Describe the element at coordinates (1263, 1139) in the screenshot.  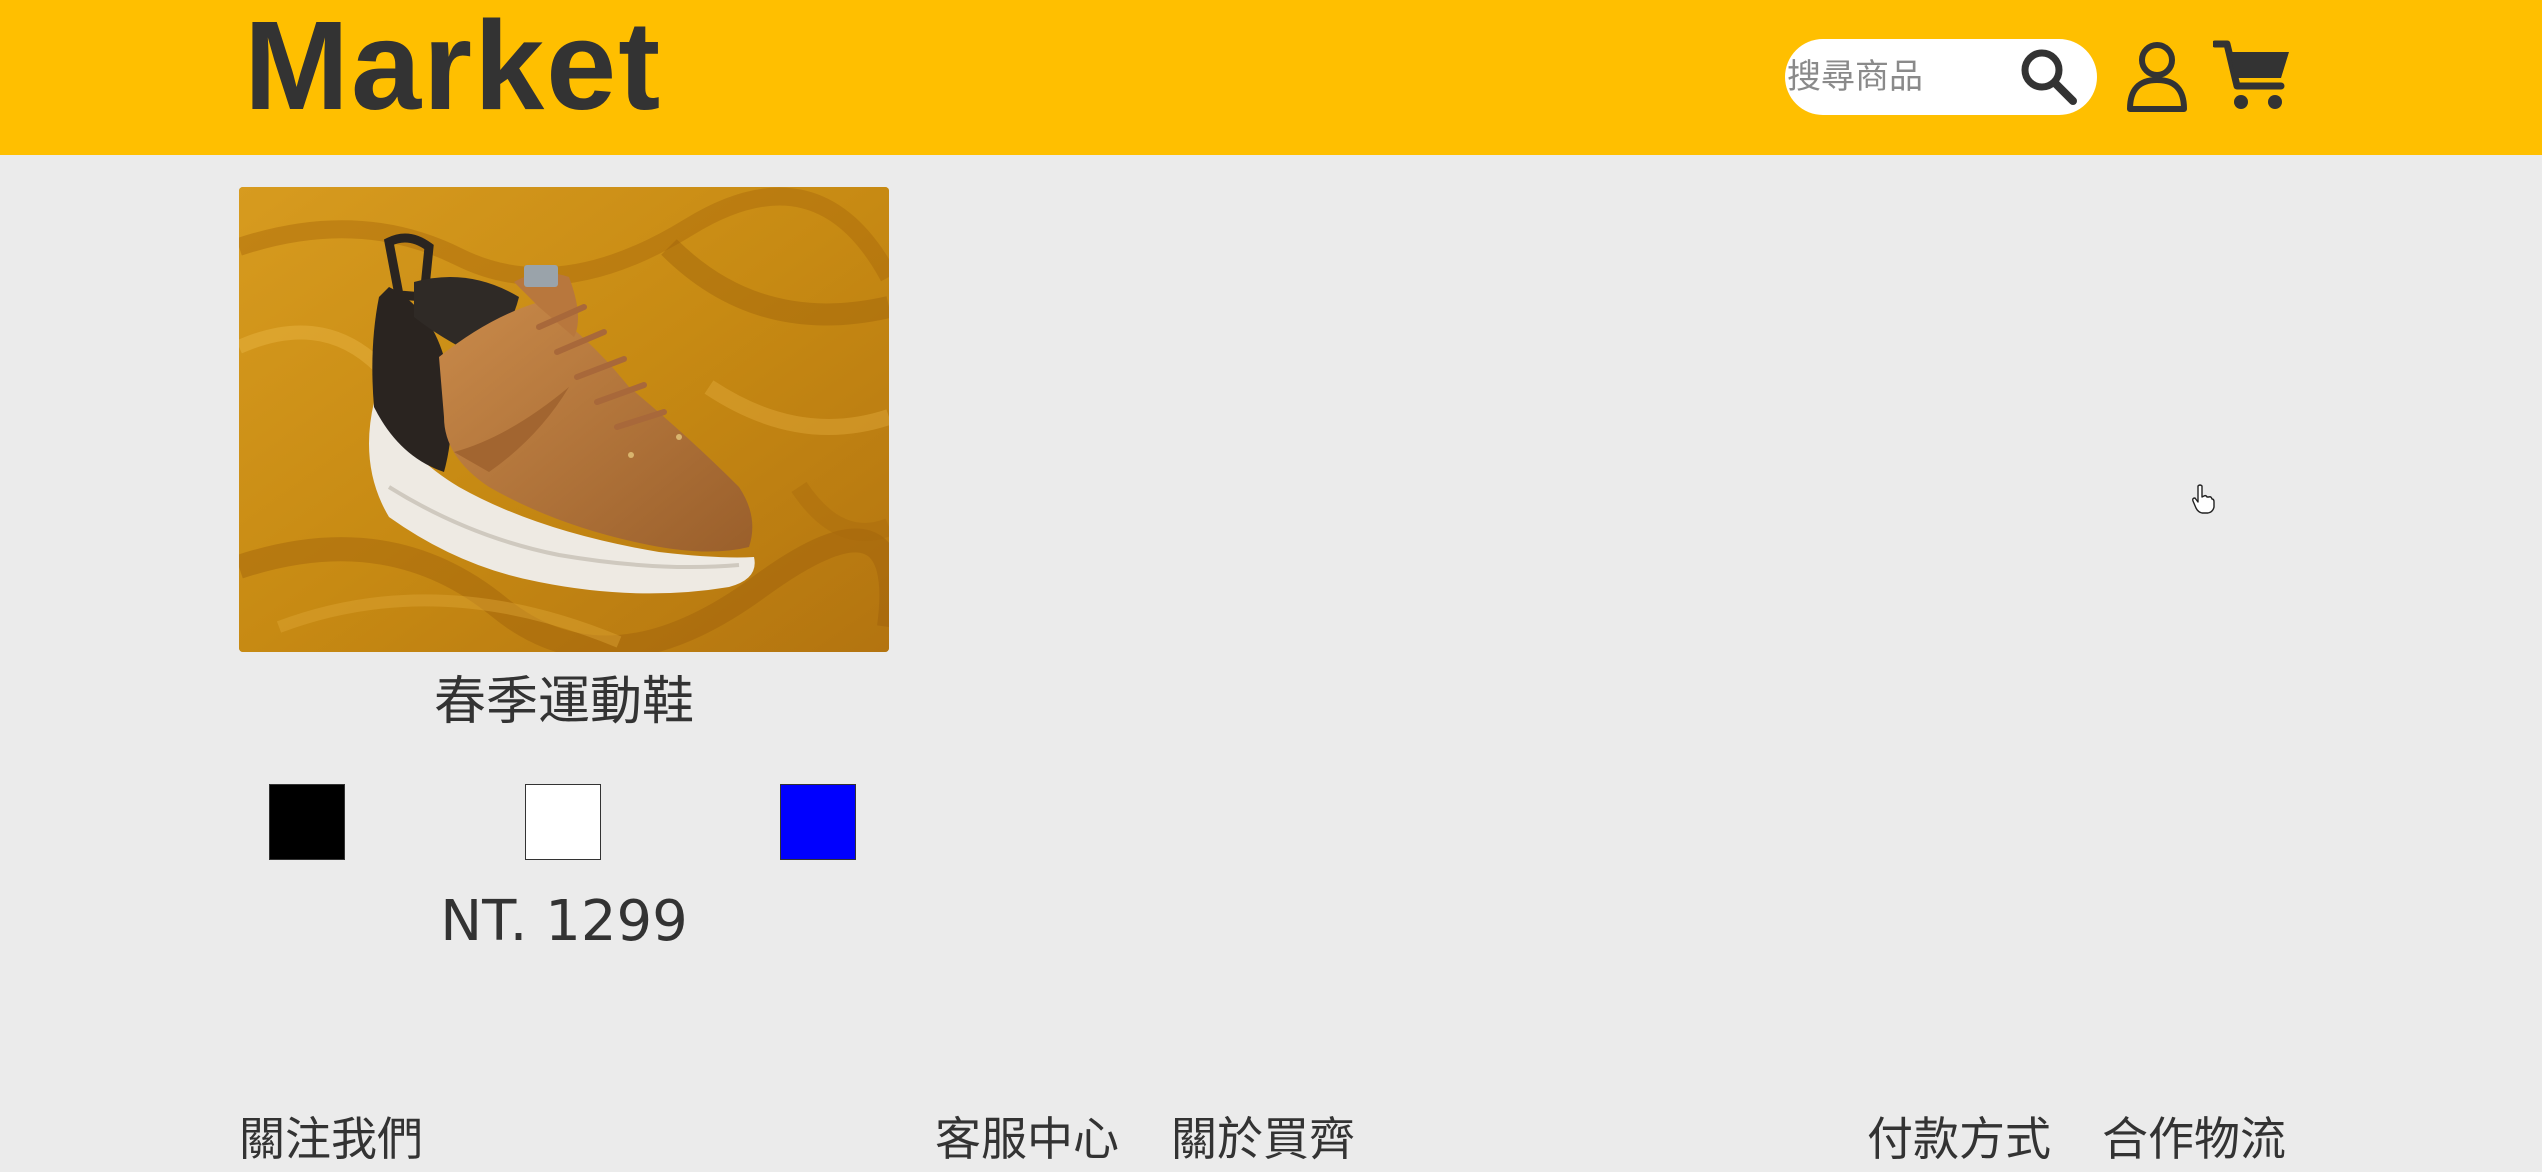
I see `footer-about-link: 關於買齊` at that location.